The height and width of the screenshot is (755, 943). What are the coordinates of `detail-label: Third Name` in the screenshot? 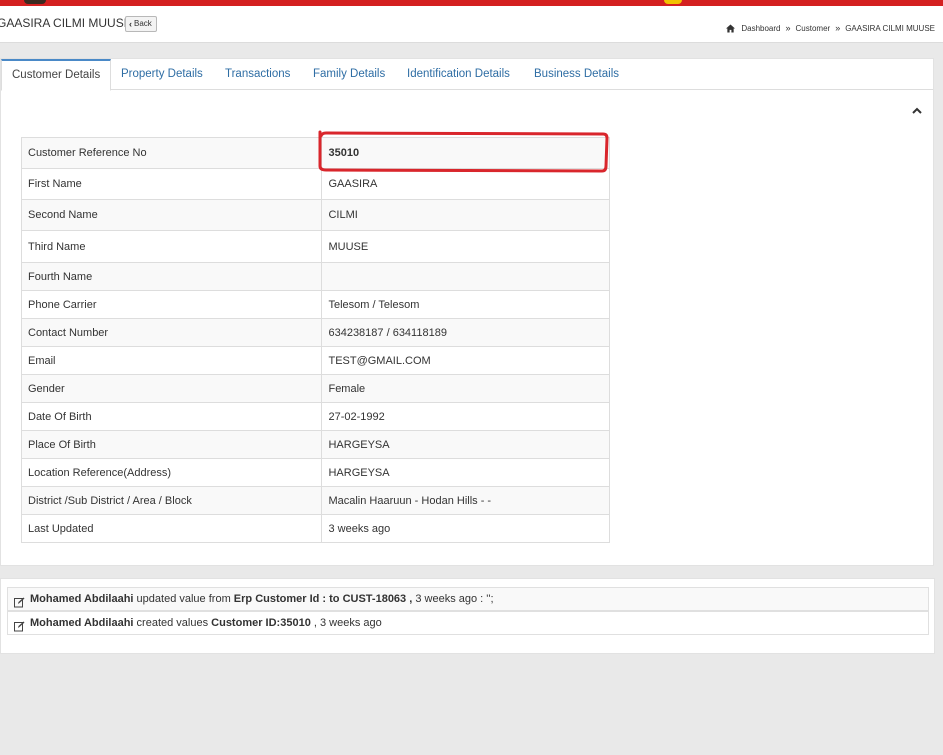 It's located at (171, 246).